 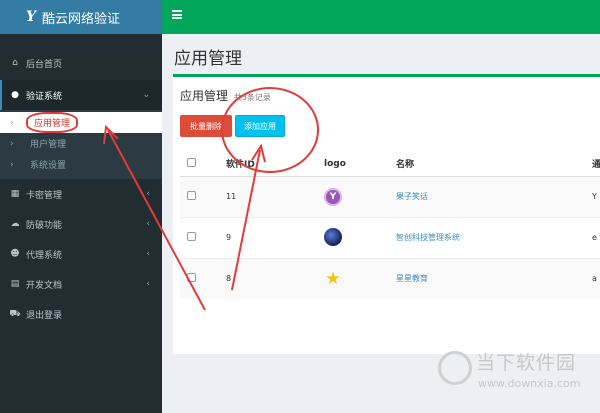 What do you see at coordinates (412, 196) in the screenshot?
I see `app-name-link: 果子笑话` at bounding box center [412, 196].